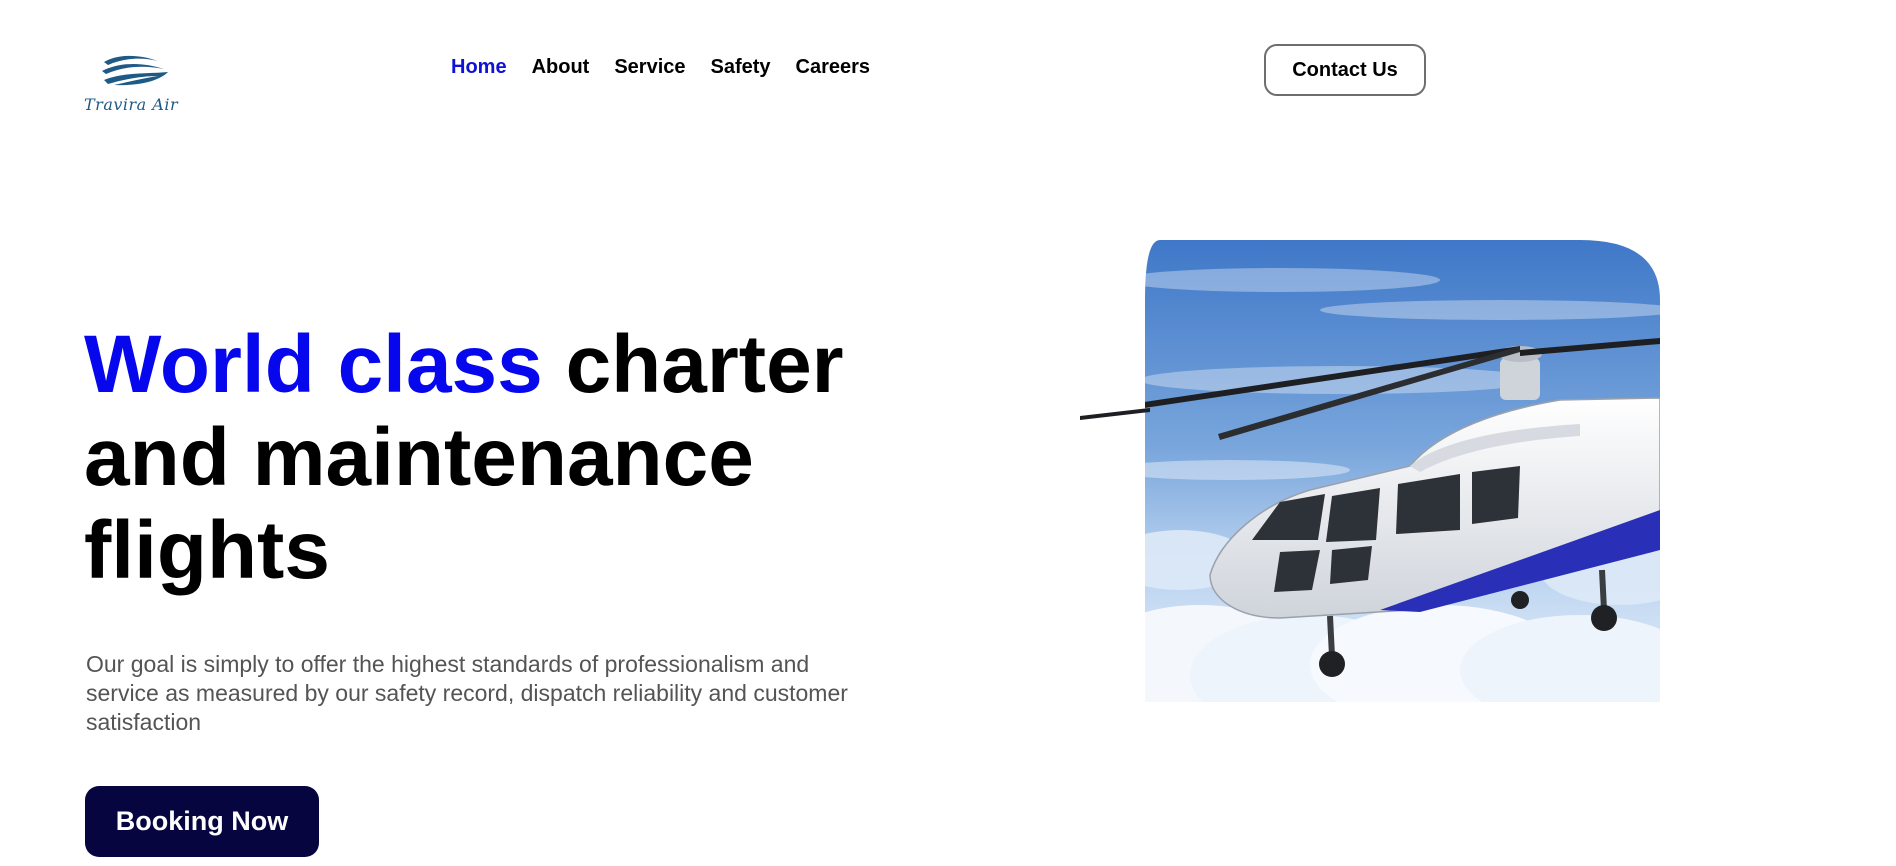 The height and width of the screenshot is (866, 1896). What do you see at coordinates (202, 821) in the screenshot?
I see `booking-now-button: Booking Now` at bounding box center [202, 821].